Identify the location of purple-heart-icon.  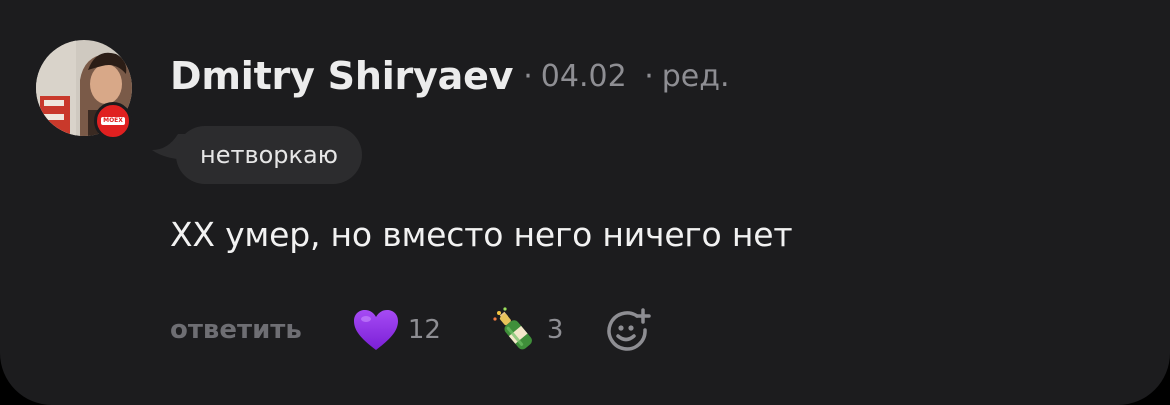
(375, 330).